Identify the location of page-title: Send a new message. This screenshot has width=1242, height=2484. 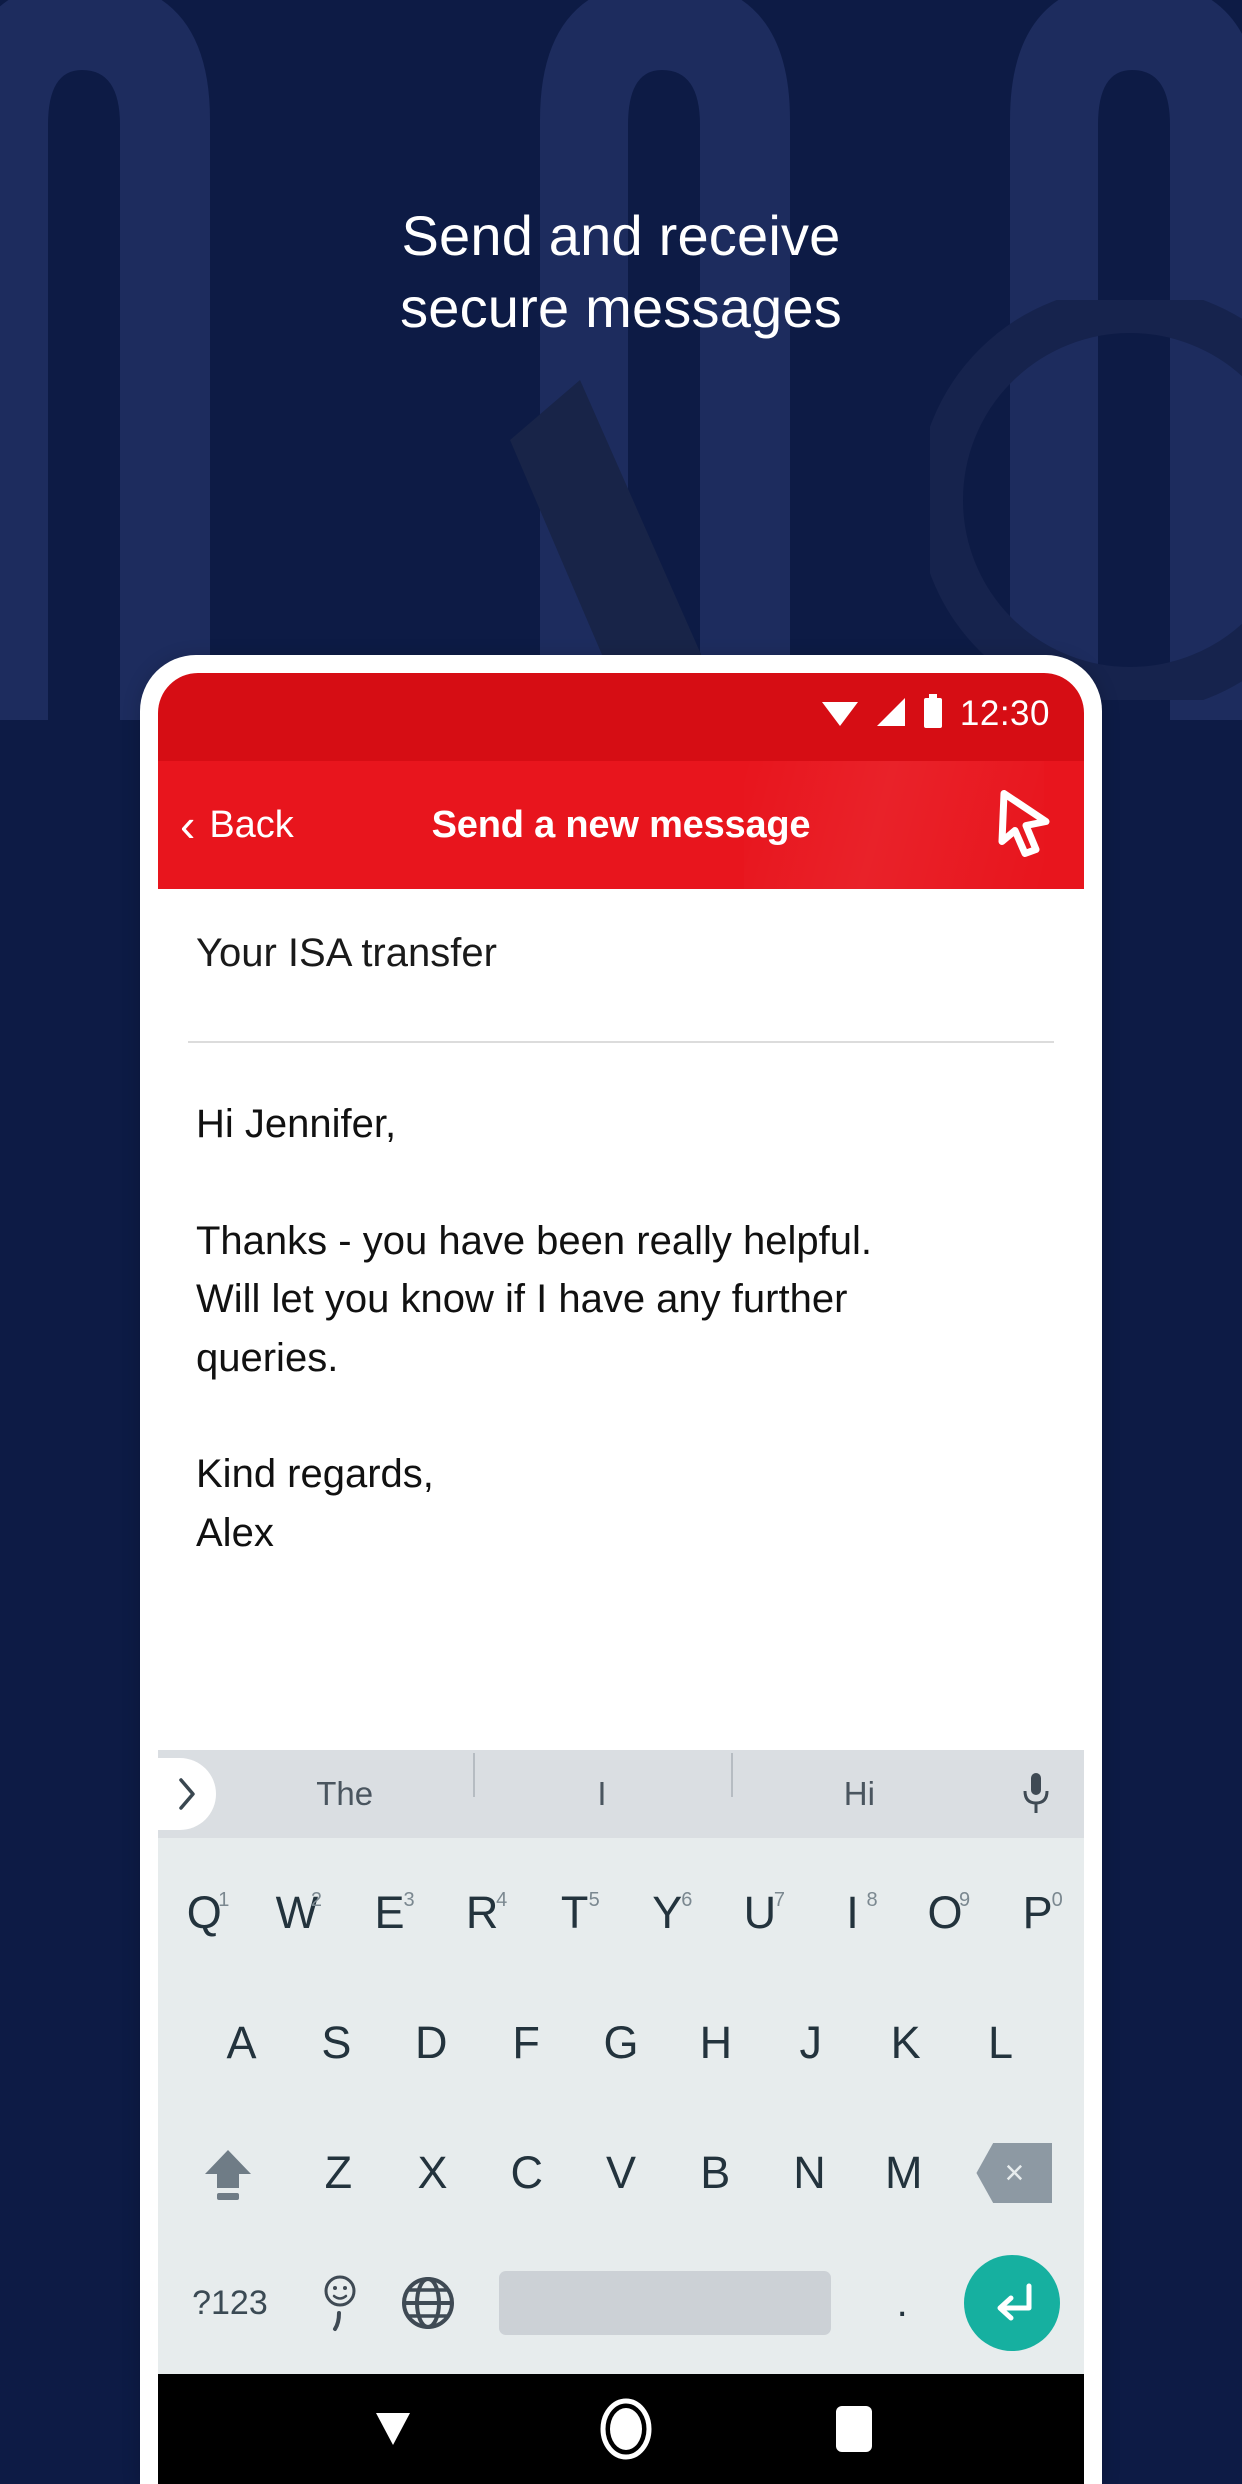
(621, 824).